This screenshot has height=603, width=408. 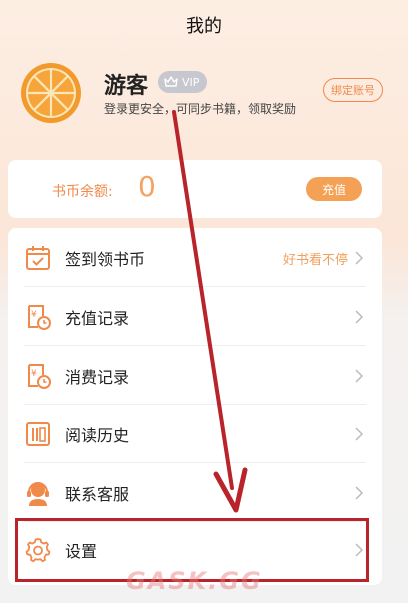 I want to click on menu-item-label: 签到领书币, so click(x=105, y=259).